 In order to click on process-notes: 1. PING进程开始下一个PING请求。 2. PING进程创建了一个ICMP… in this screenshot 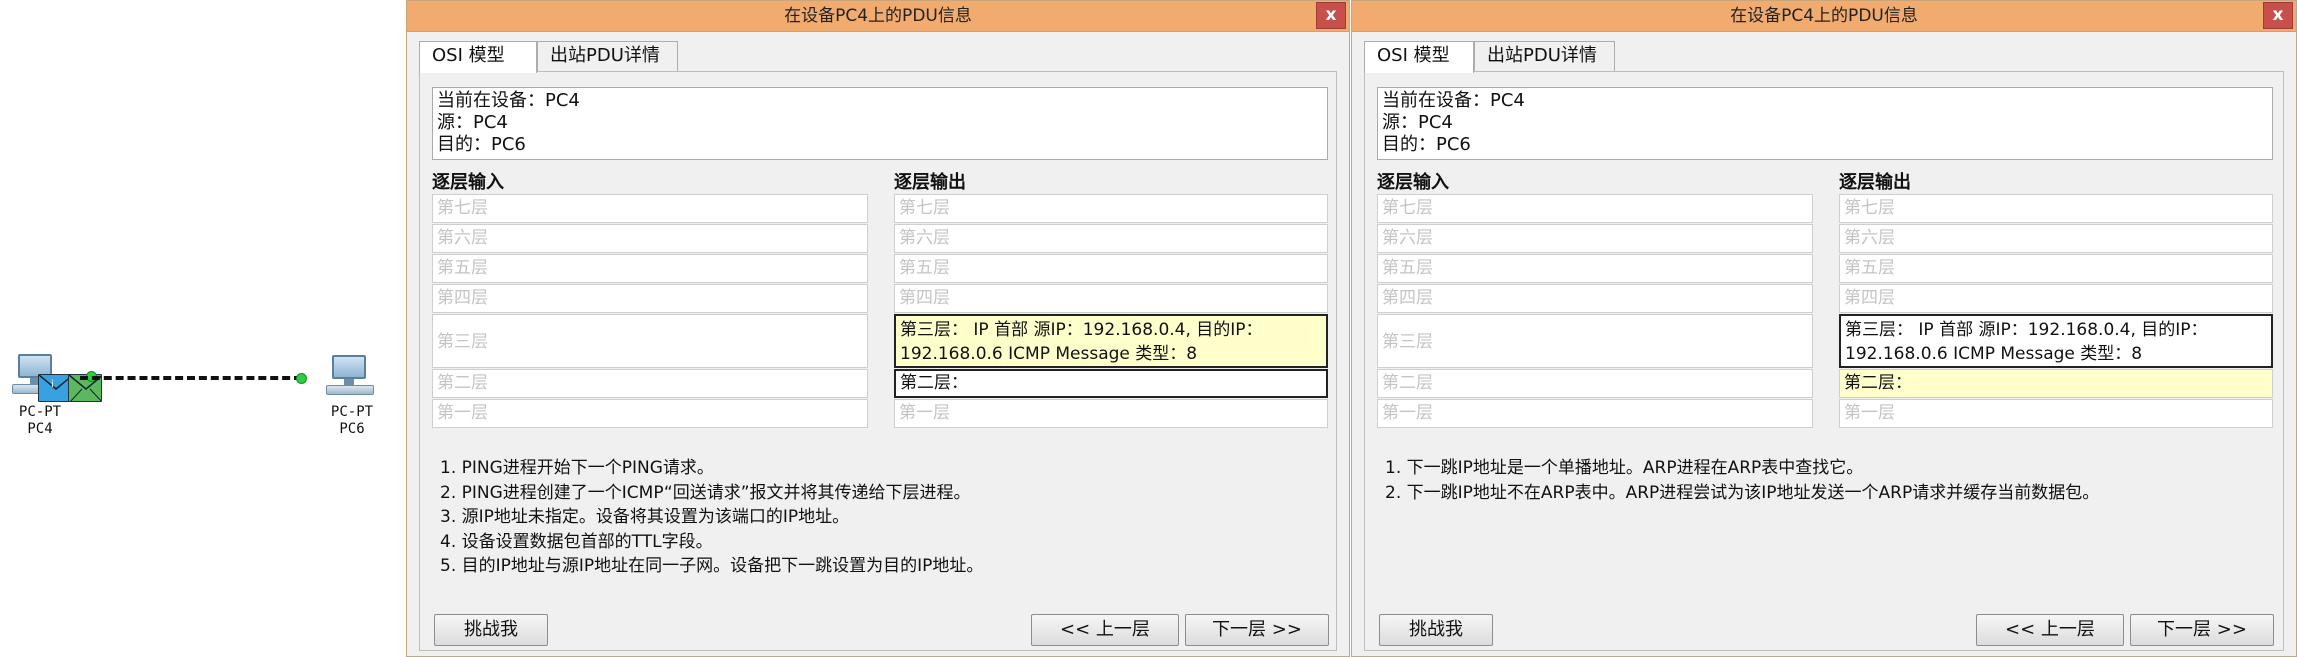, I will do `click(711, 517)`.